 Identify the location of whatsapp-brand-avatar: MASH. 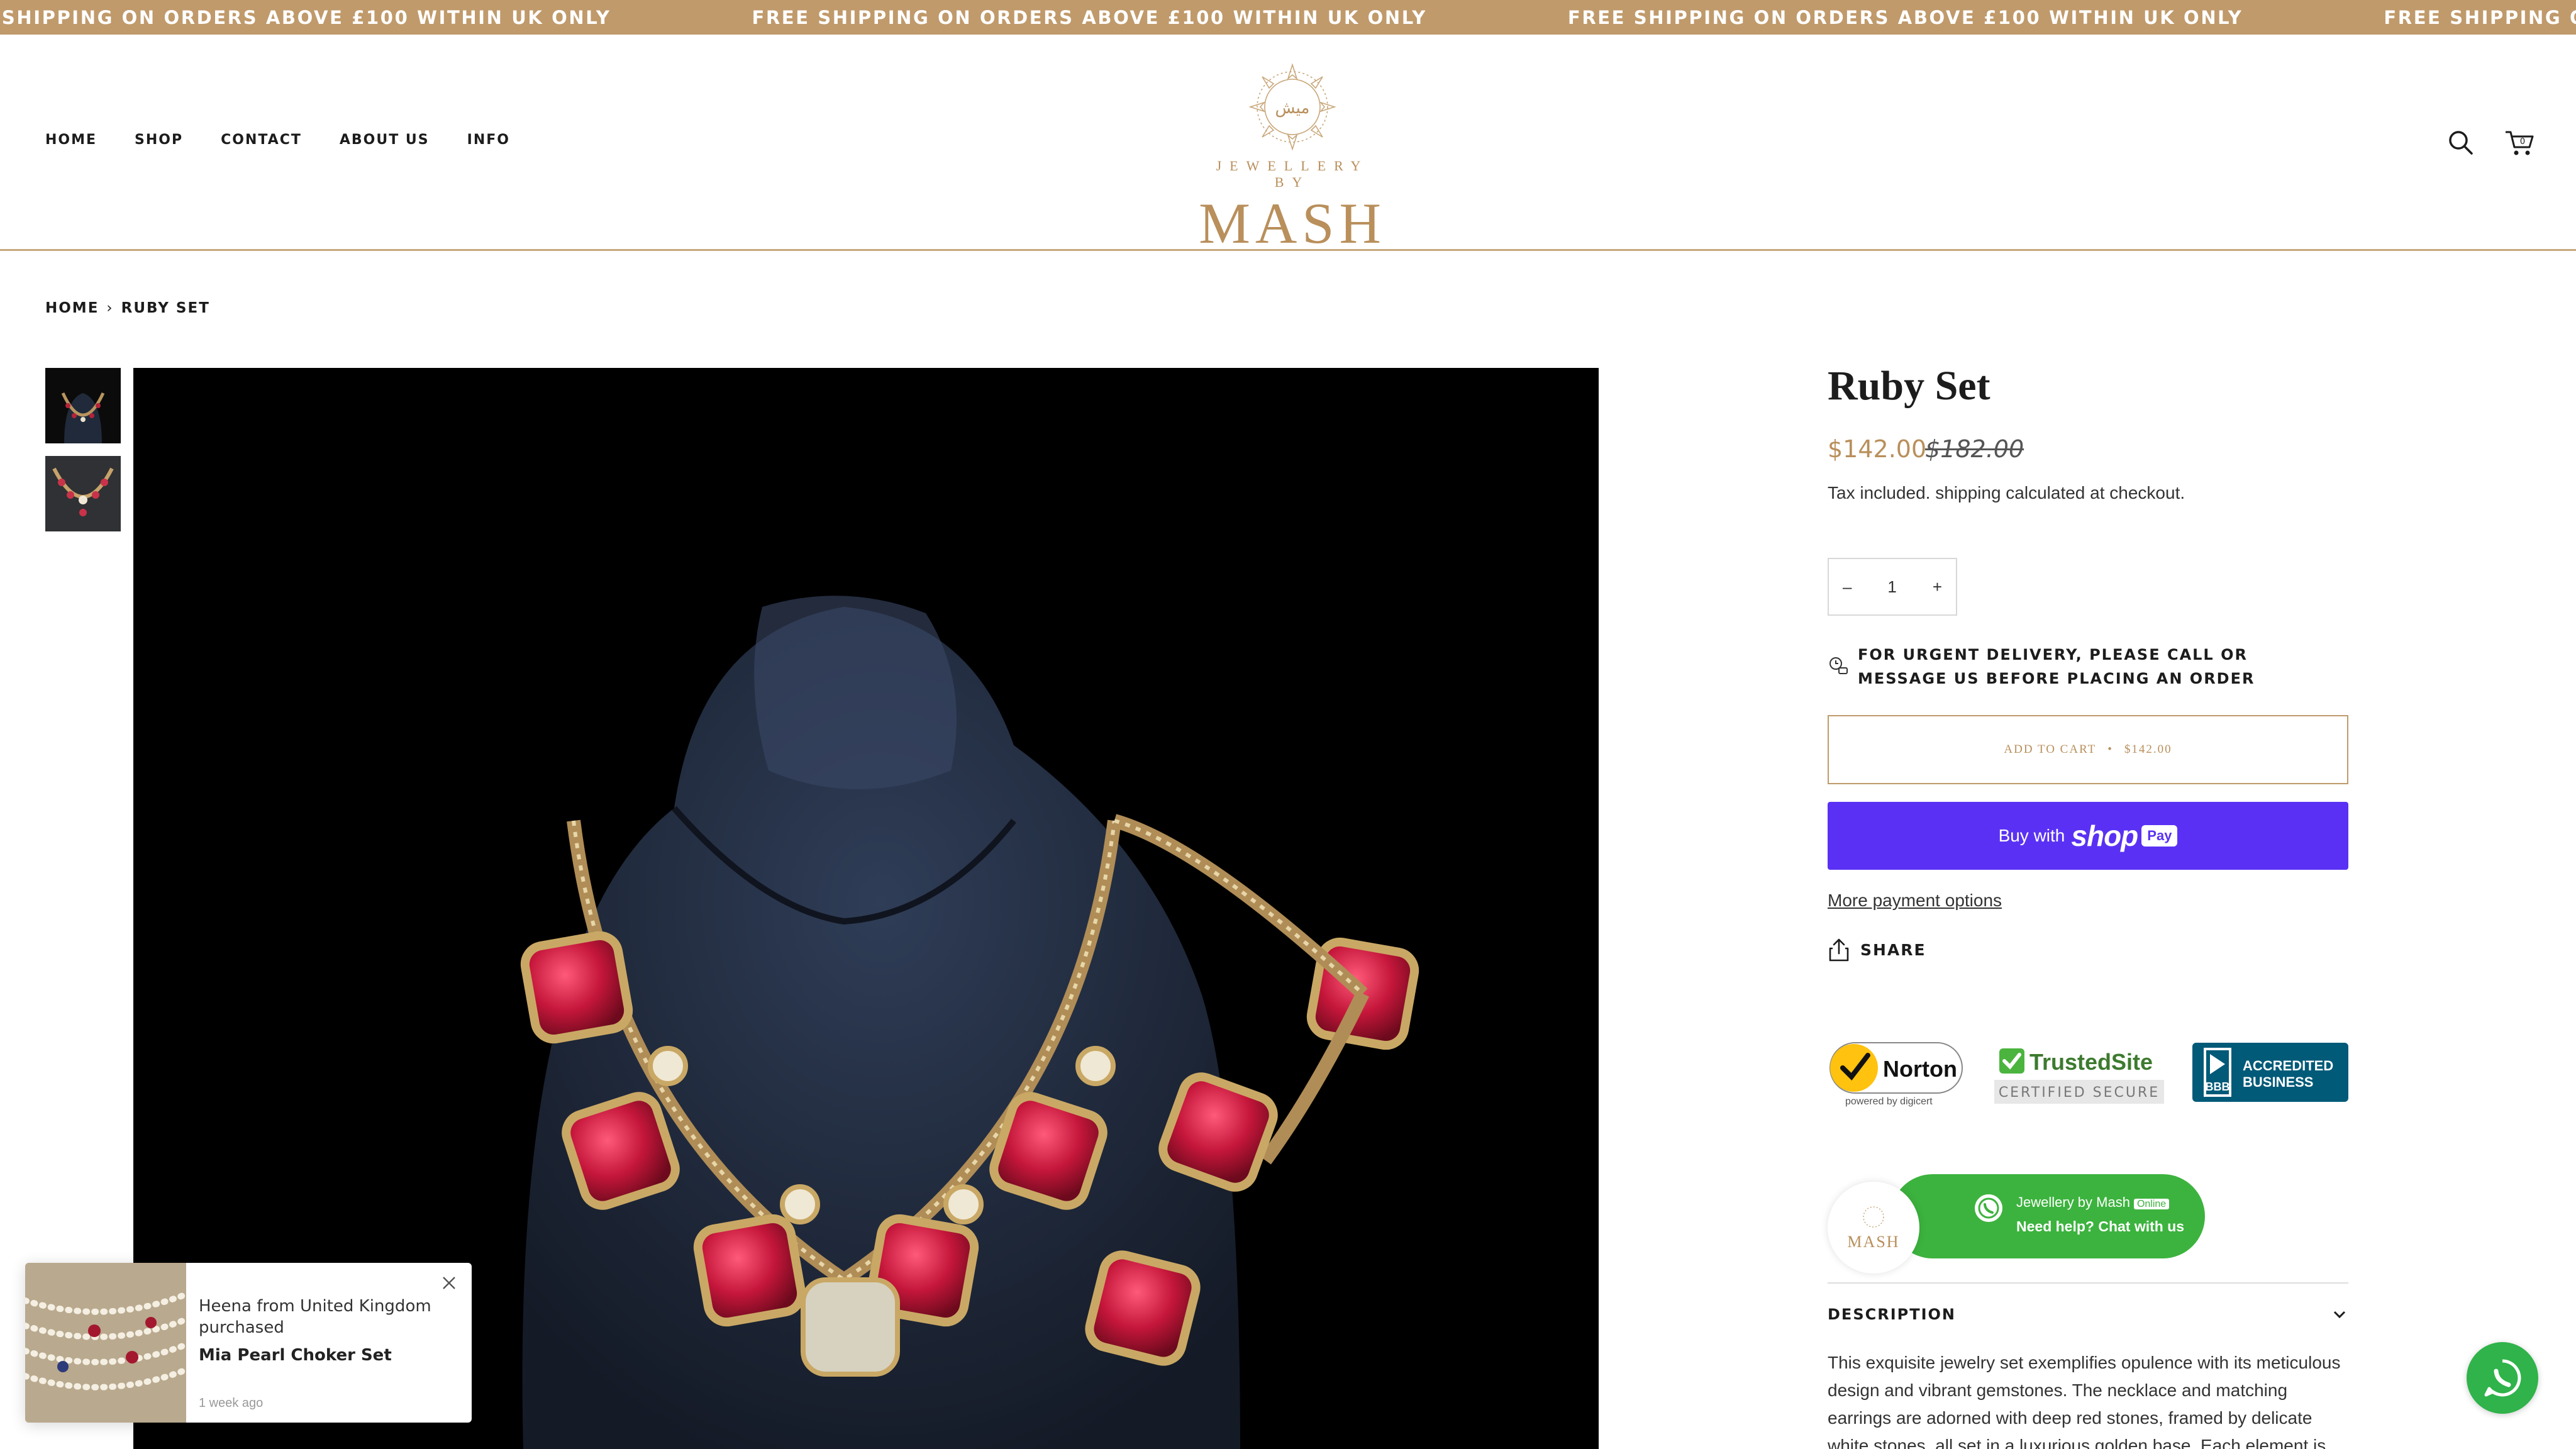
(1873, 1228).